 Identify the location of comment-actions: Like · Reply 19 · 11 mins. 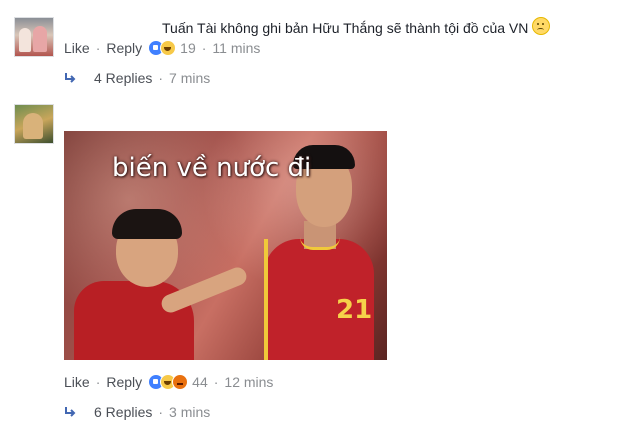
(162, 48).